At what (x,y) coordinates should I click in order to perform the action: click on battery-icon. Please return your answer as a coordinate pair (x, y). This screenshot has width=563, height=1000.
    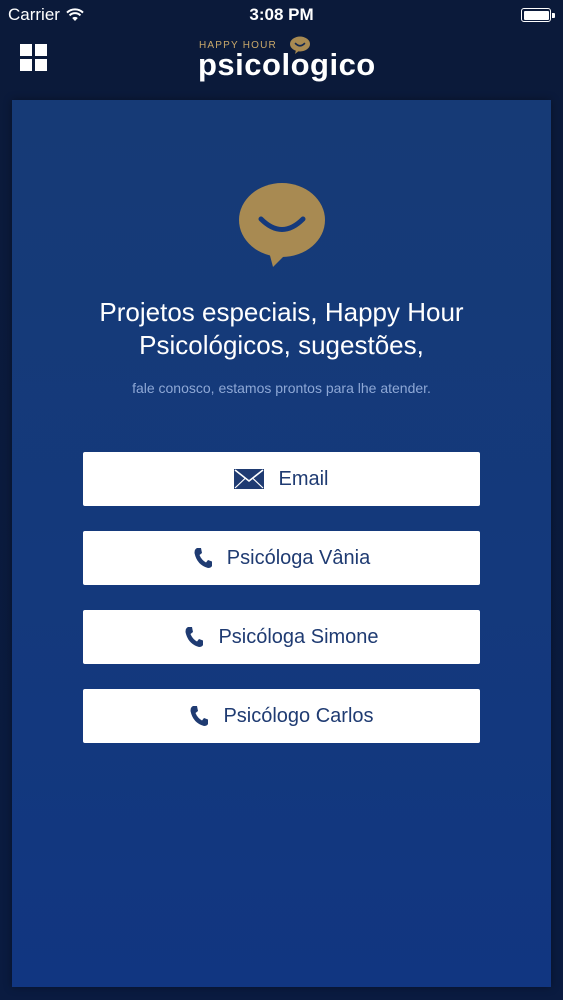
    Looking at the image, I should click on (538, 15).